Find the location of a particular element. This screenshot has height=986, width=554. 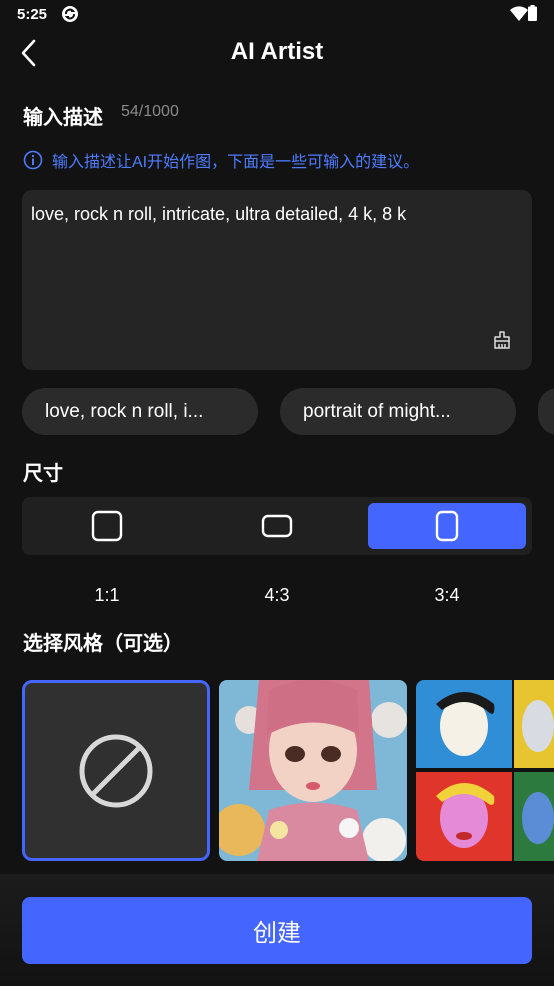

hint-text: 输入描述让AI开始作图，下面是一些可输入的建议。 is located at coordinates (236, 162).